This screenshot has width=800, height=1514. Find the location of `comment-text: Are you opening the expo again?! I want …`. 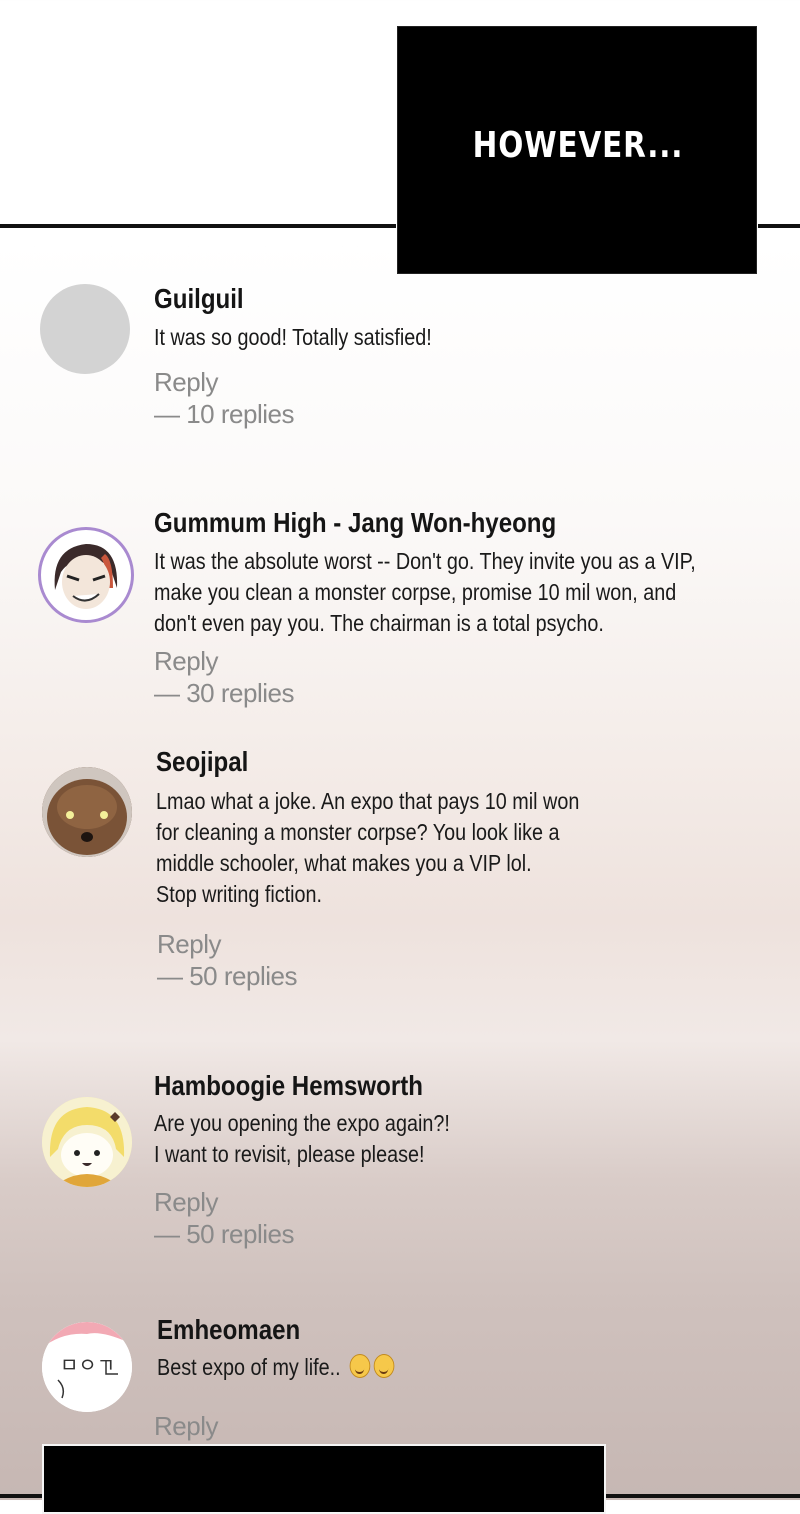

comment-text: Are you opening the expo again?! I want … is located at coordinates (302, 1139).